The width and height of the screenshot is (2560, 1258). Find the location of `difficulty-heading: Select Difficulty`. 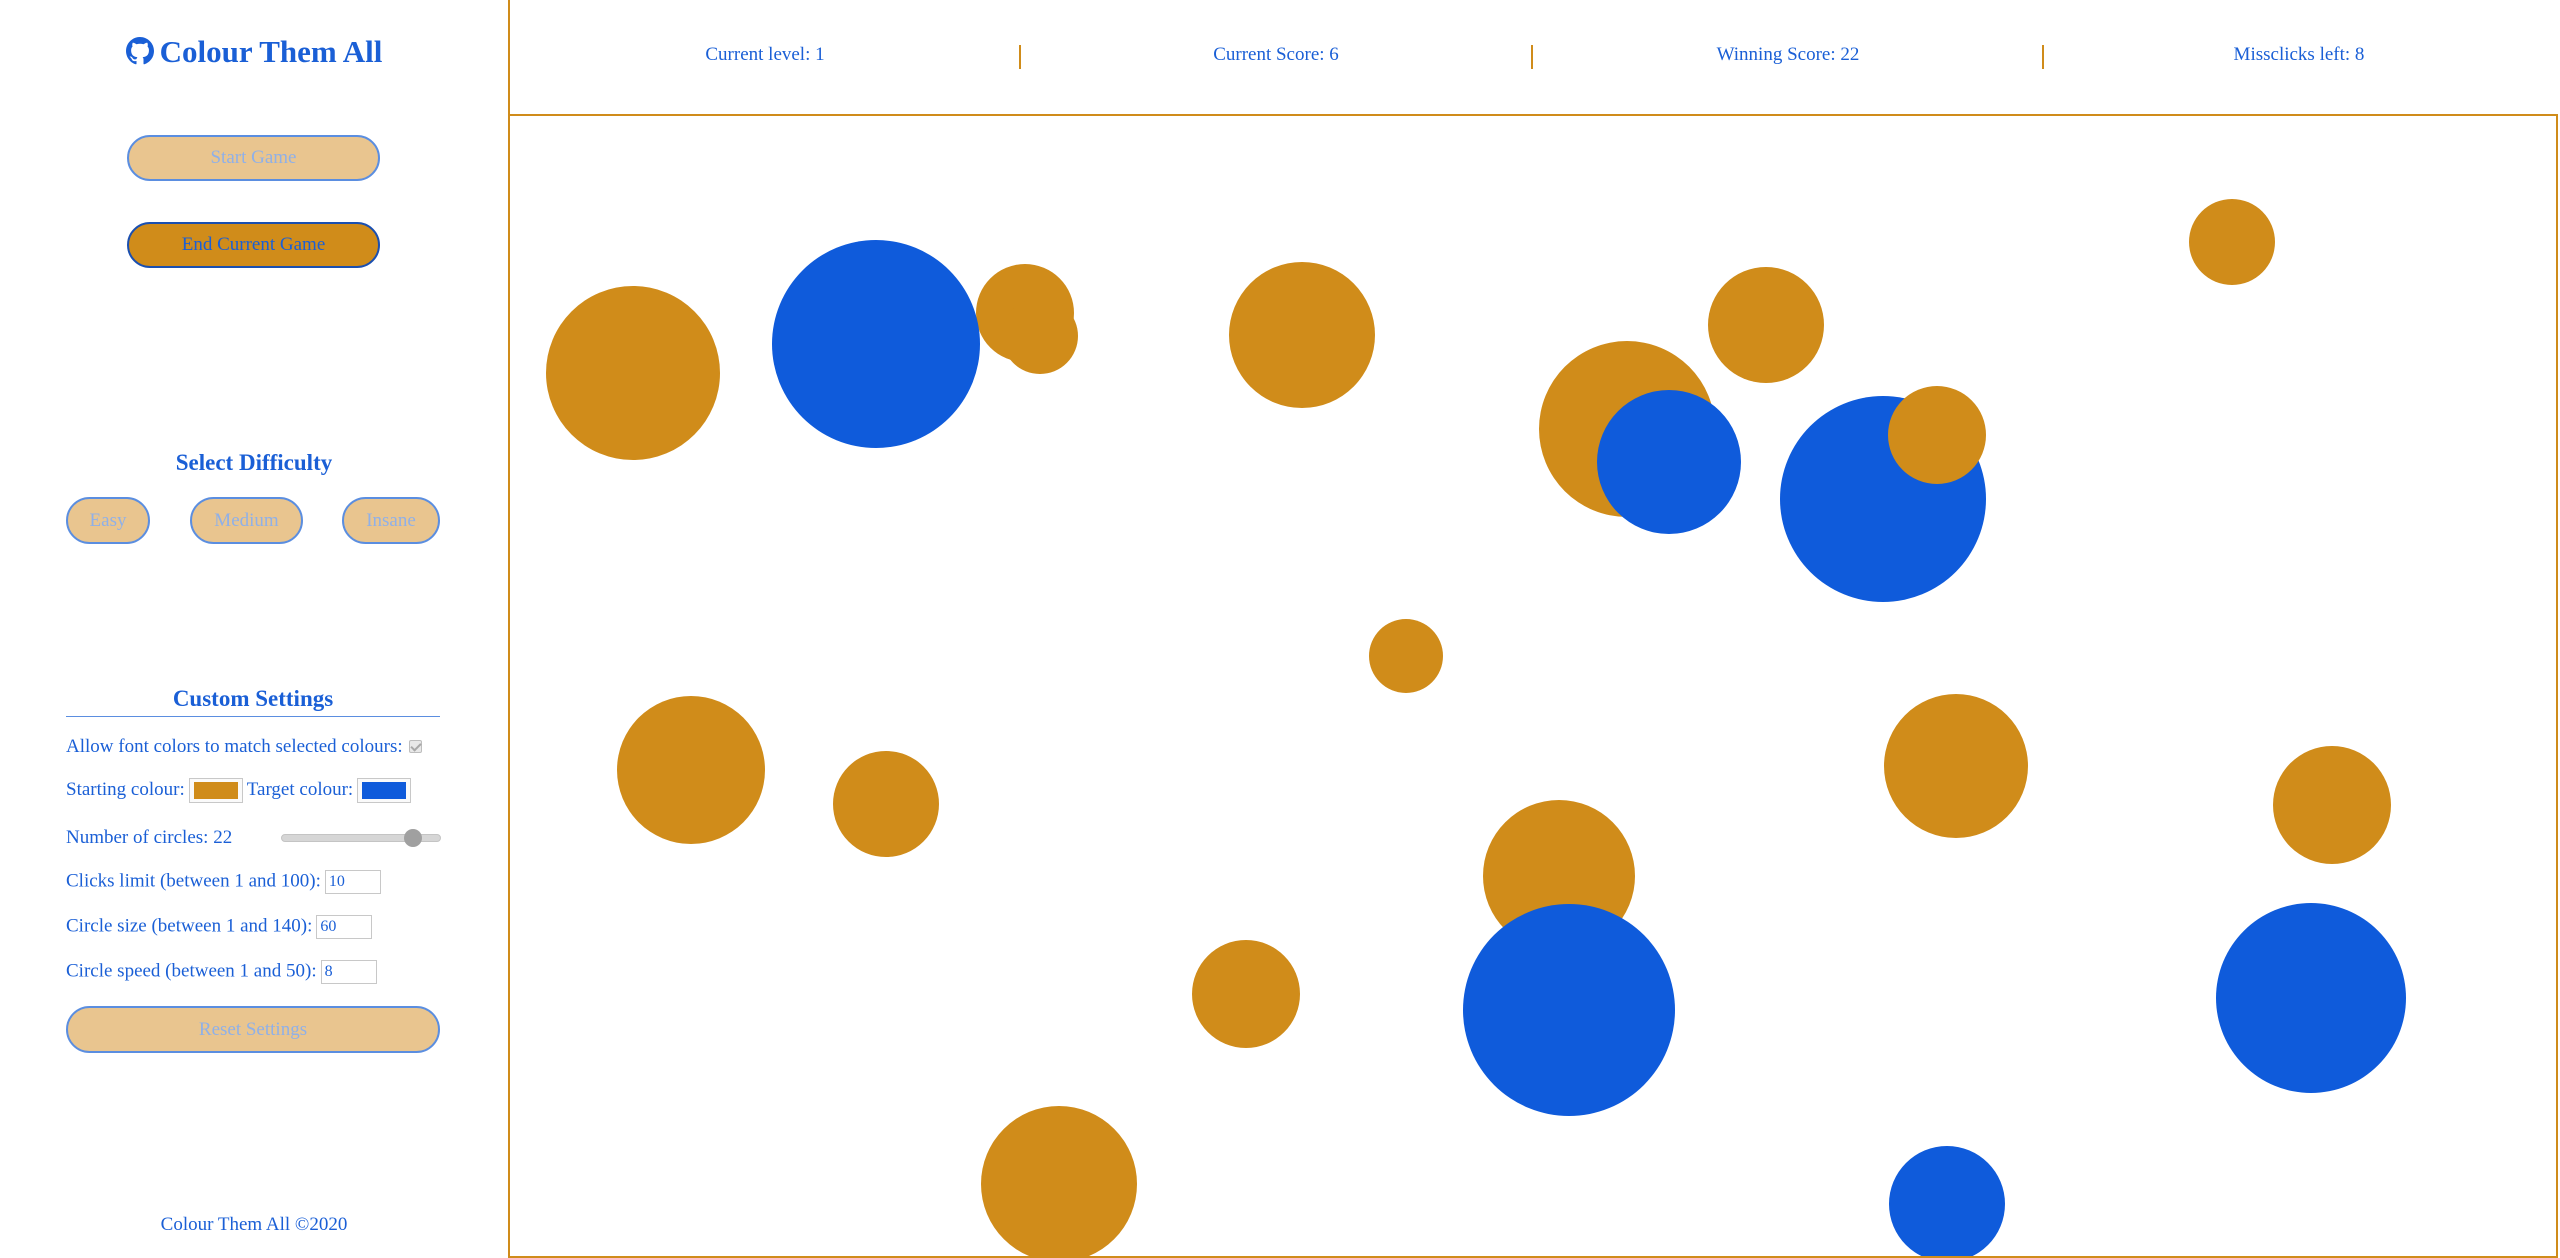

difficulty-heading: Select Difficulty is located at coordinates (254, 462).